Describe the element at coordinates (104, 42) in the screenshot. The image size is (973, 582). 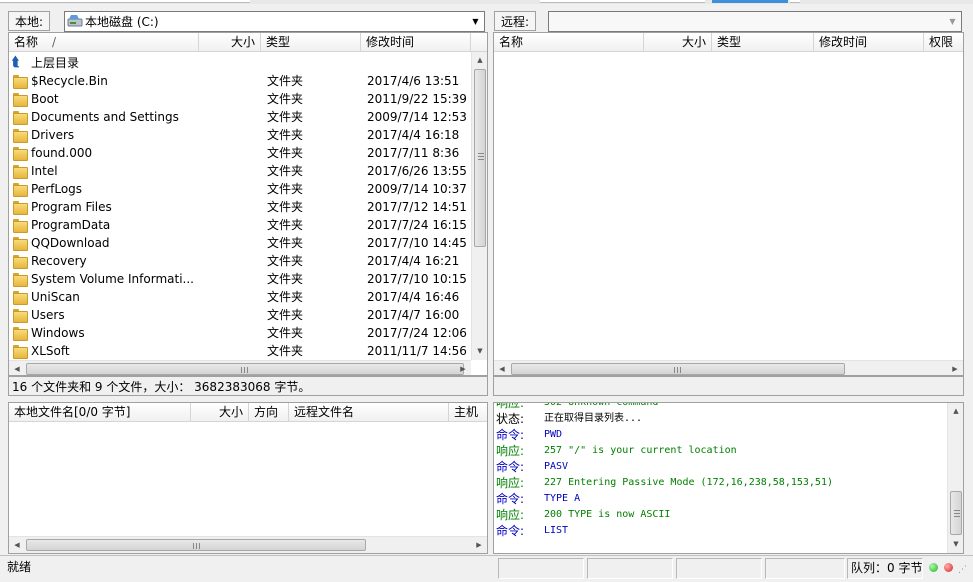
I see `column-header-name: 名称 /` at that location.